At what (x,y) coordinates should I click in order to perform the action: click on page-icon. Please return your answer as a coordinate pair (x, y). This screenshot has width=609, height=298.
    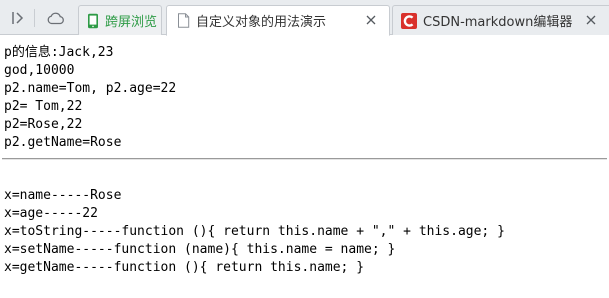
    Looking at the image, I should click on (184, 20).